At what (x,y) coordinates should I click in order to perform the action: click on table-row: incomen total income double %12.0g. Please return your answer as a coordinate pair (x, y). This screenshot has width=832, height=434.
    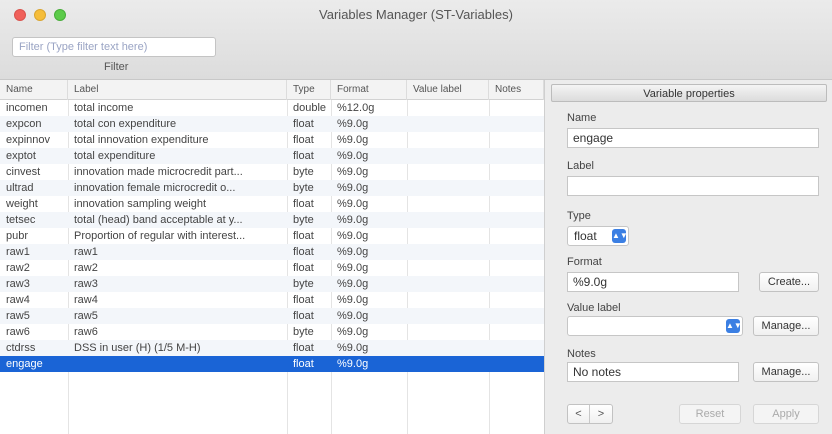
    Looking at the image, I should click on (272, 108).